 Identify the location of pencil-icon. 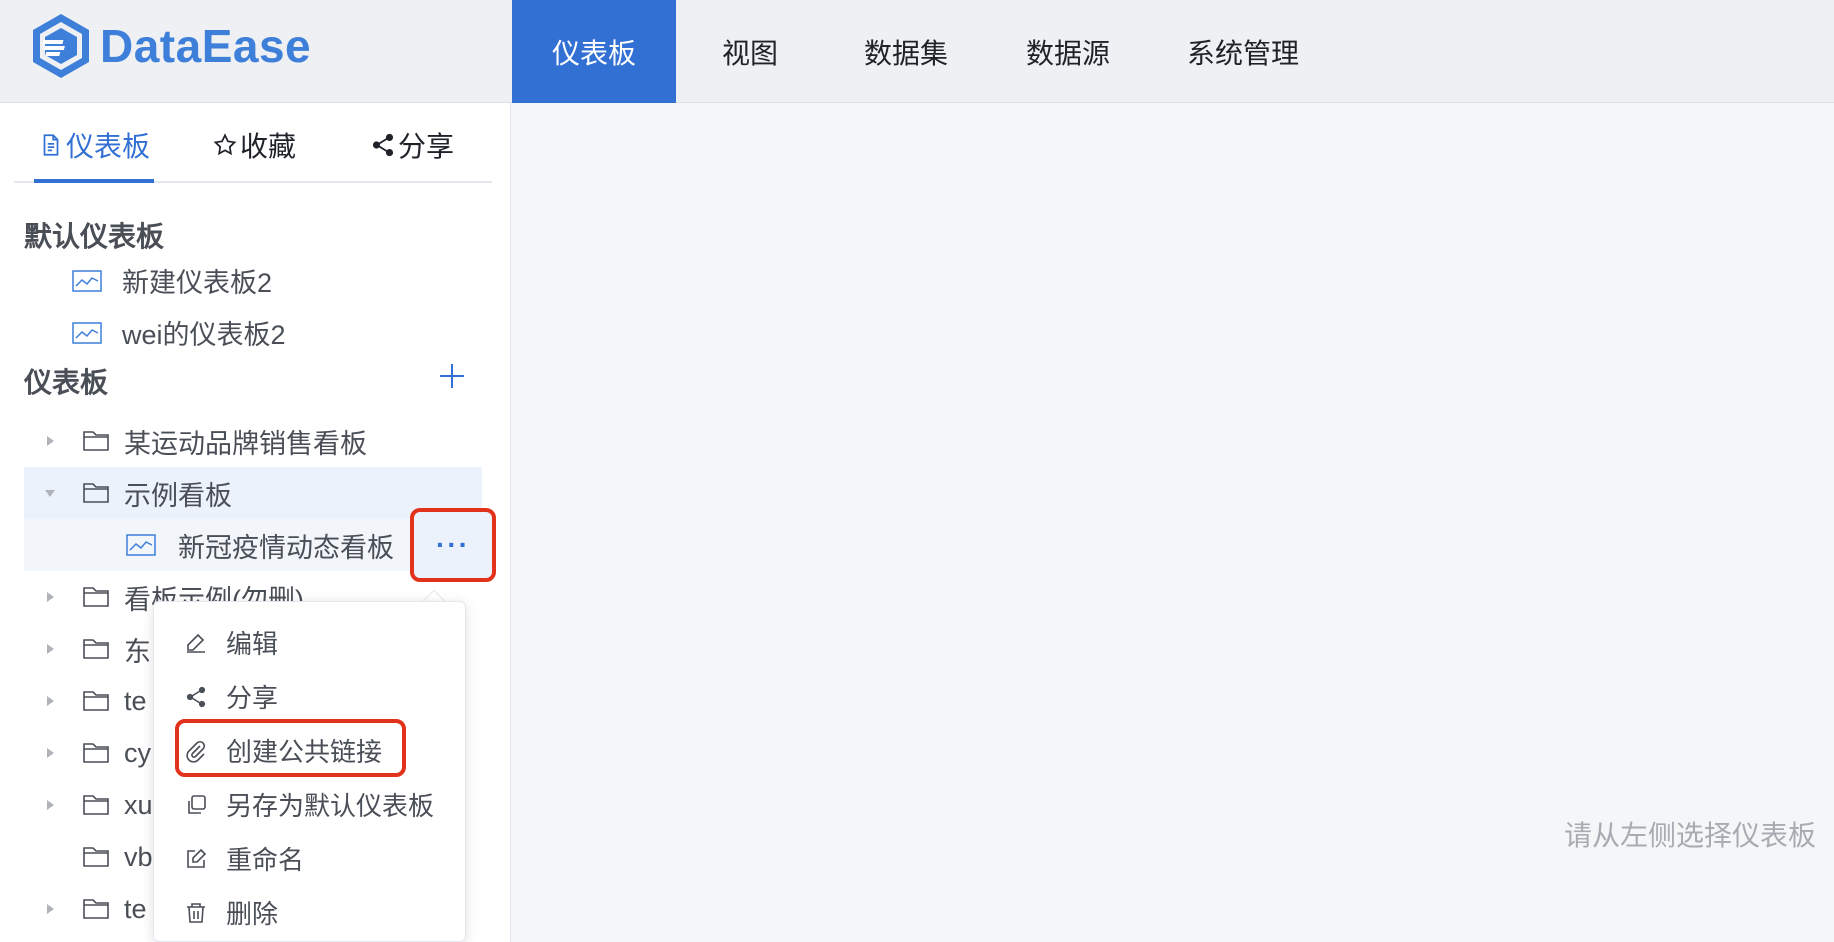
(196, 643).